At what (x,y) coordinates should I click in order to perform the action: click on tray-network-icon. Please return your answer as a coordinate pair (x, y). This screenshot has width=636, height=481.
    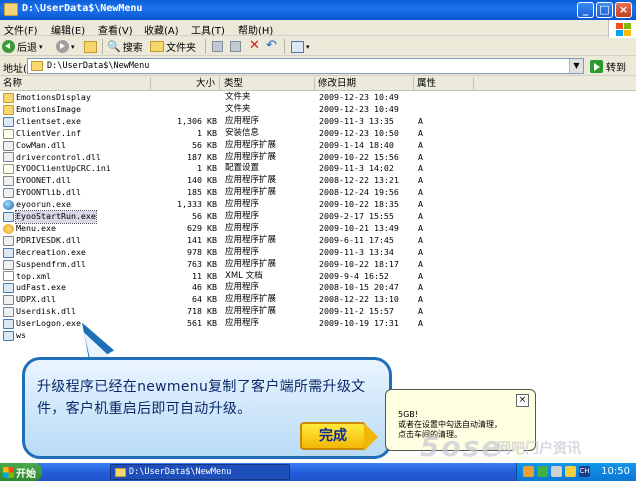
    Looking at the image, I should click on (542, 471).